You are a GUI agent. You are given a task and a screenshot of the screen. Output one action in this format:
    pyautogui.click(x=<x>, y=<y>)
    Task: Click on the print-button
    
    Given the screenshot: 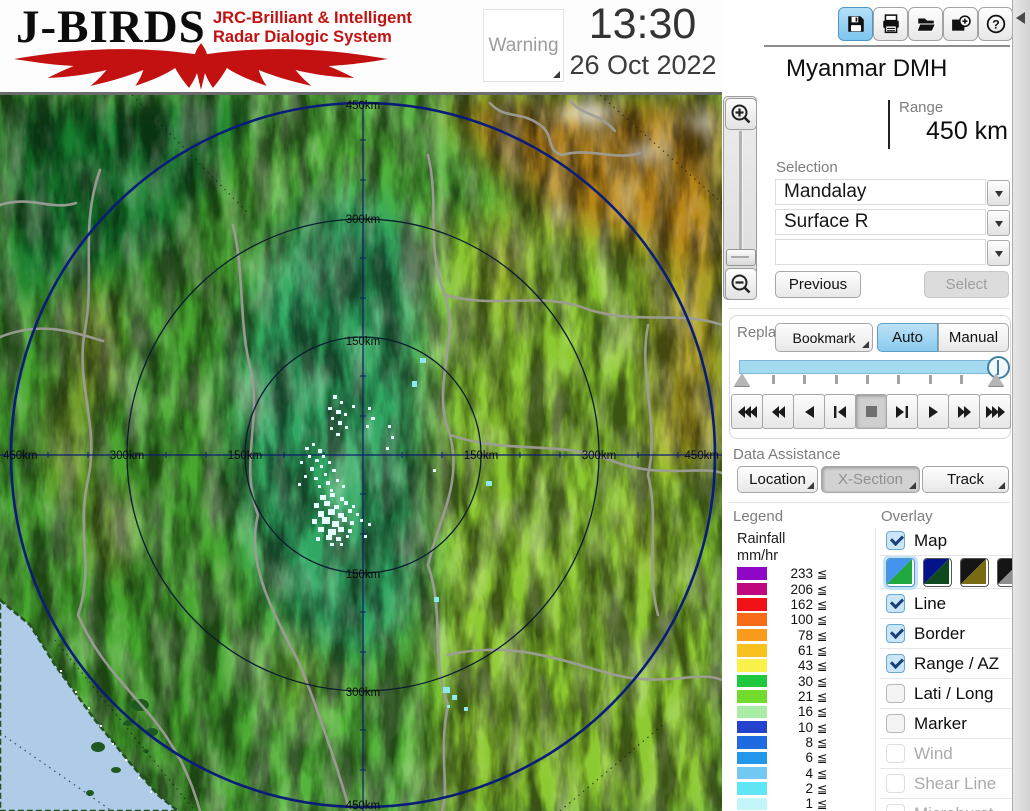 What is the action you would take?
    pyautogui.click(x=890, y=24)
    